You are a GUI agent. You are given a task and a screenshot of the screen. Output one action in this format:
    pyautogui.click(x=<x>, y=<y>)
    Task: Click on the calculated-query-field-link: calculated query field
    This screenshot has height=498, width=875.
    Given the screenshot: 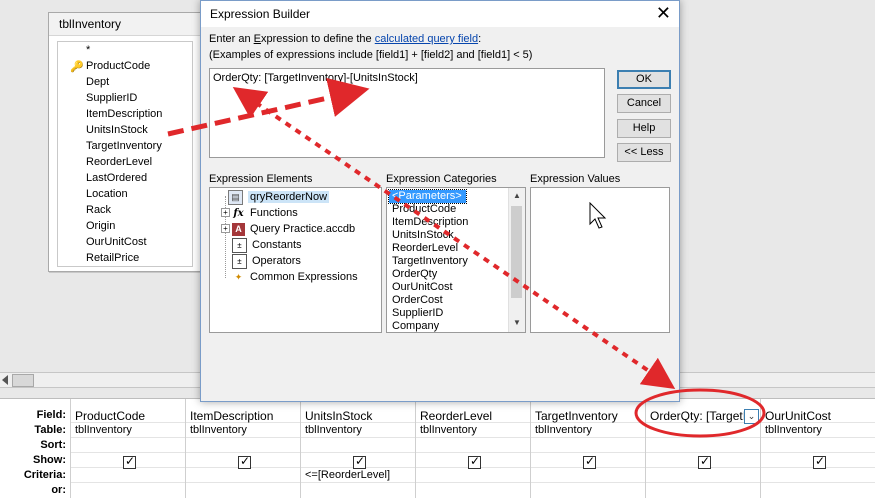 What is the action you would take?
    pyautogui.click(x=426, y=39)
    